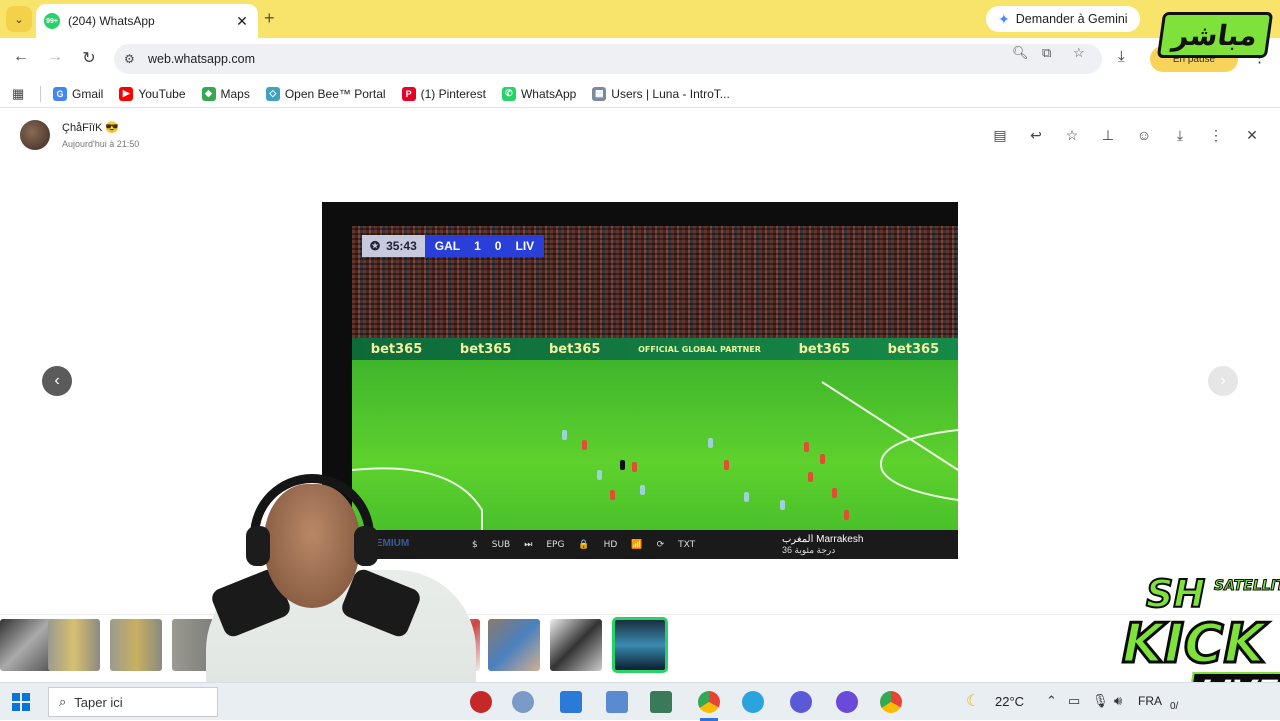  I want to click on tv-control-button: HD, so click(610, 544).